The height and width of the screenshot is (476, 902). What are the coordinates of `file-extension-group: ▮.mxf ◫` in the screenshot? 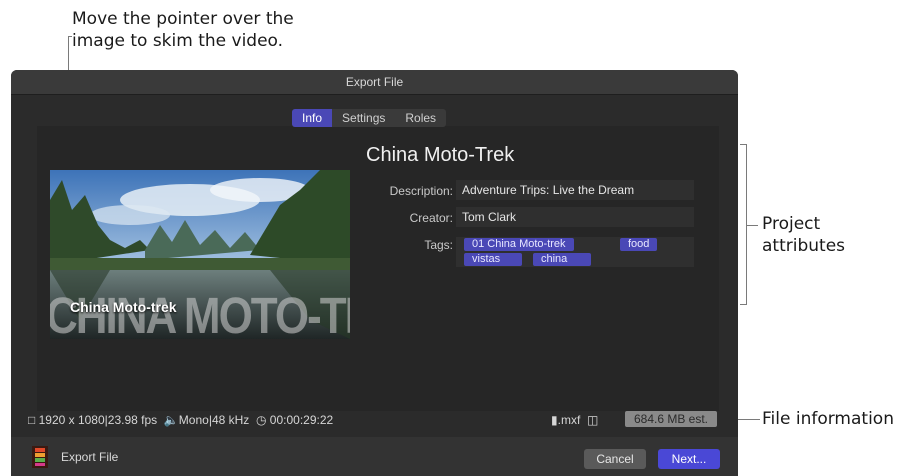 It's located at (574, 420).